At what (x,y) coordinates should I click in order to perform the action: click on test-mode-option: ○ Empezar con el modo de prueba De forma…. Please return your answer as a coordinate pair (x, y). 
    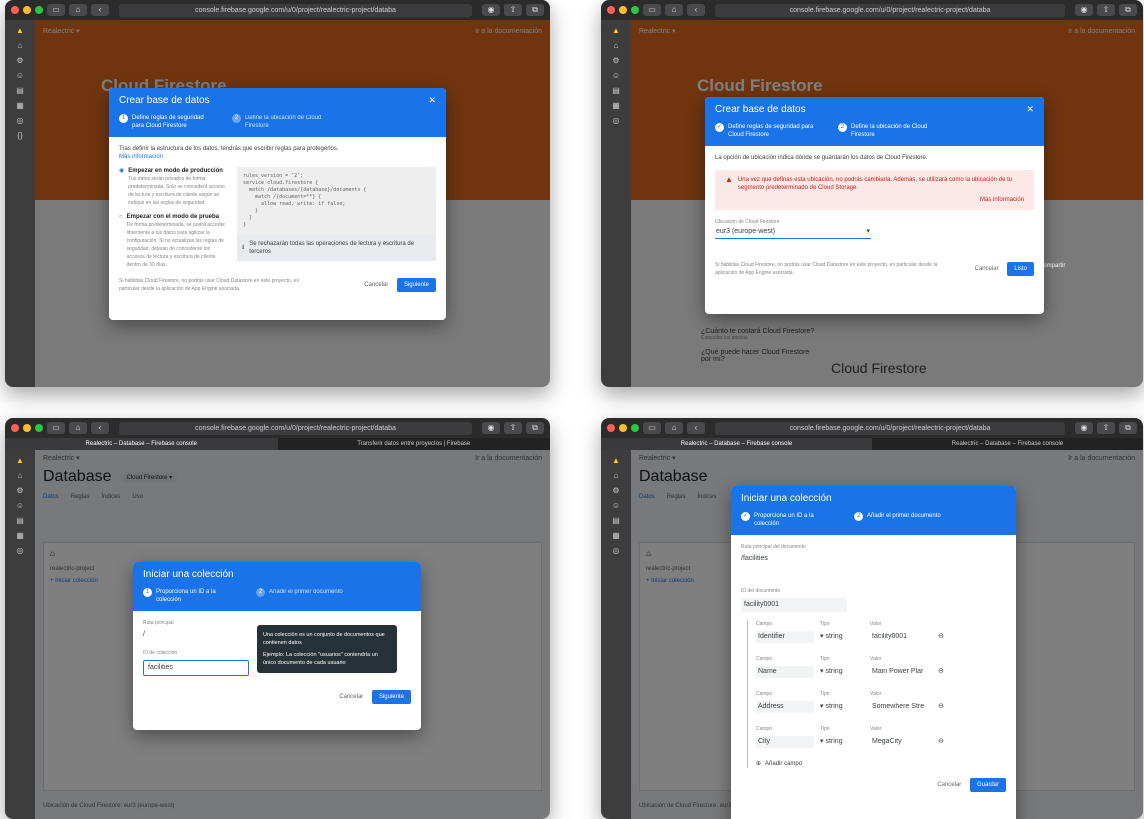
    Looking at the image, I should click on (174, 241).